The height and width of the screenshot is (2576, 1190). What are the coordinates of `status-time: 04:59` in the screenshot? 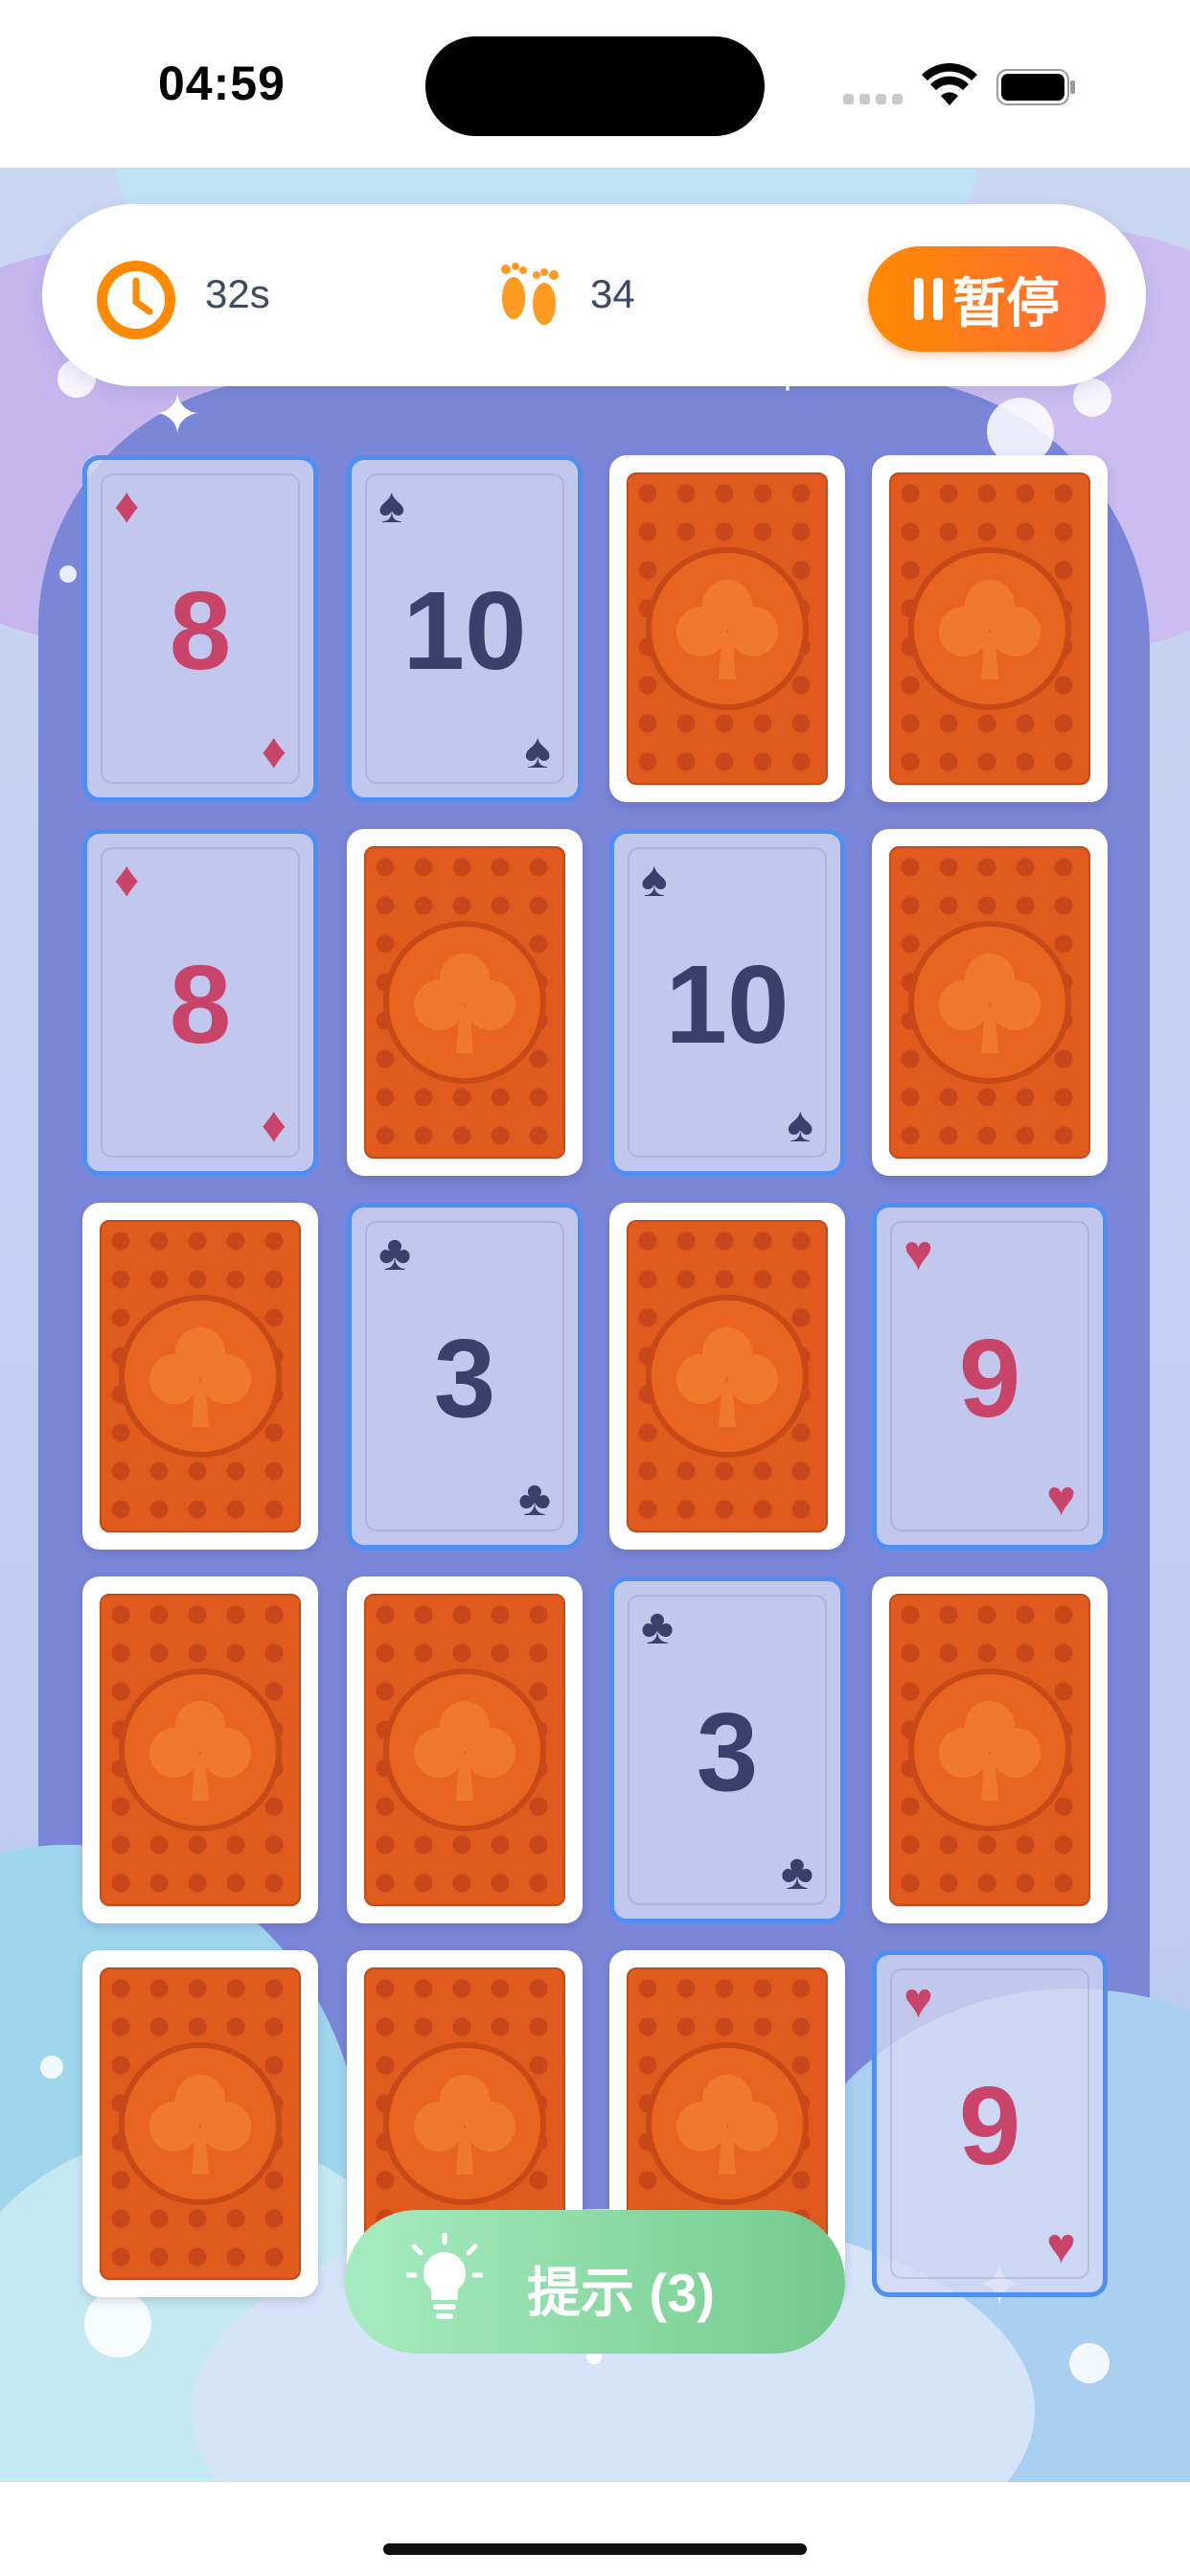 It's located at (222, 83).